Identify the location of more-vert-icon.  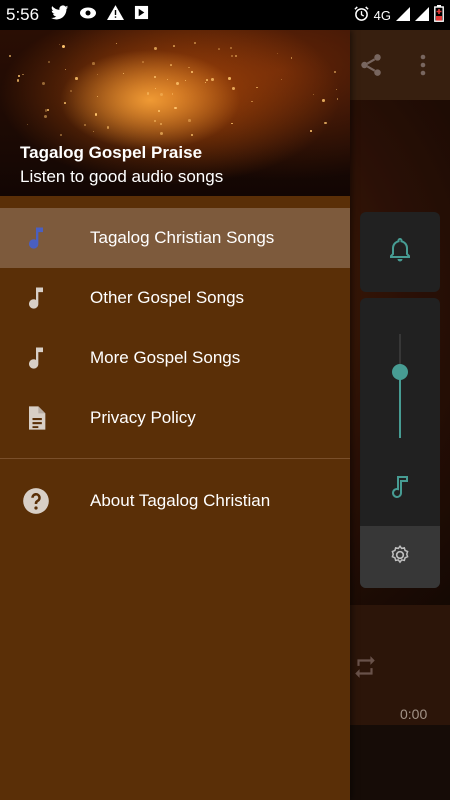
(423, 65).